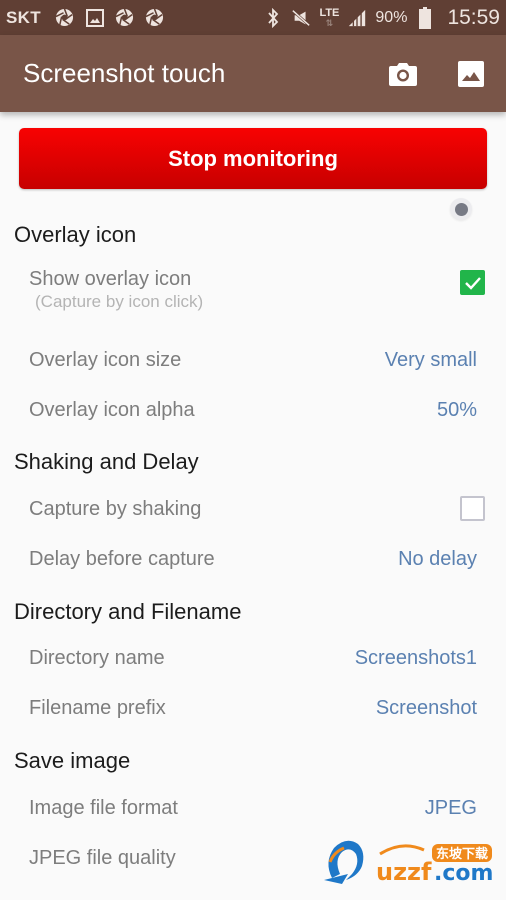 Image resolution: width=506 pixels, height=900 pixels. What do you see at coordinates (122, 558) in the screenshot?
I see `pref-title: Delay before capture` at bounding box center [122, 558].